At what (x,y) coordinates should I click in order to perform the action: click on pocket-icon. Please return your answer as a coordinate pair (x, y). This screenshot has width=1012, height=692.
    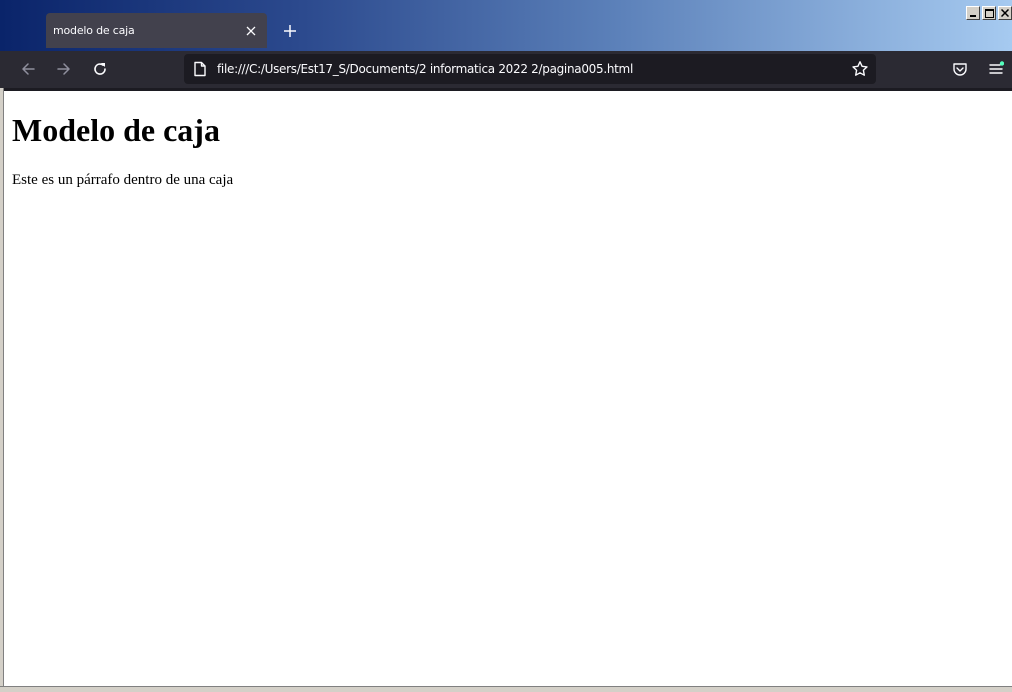
    Looking at the image, I should click on (960, 69).